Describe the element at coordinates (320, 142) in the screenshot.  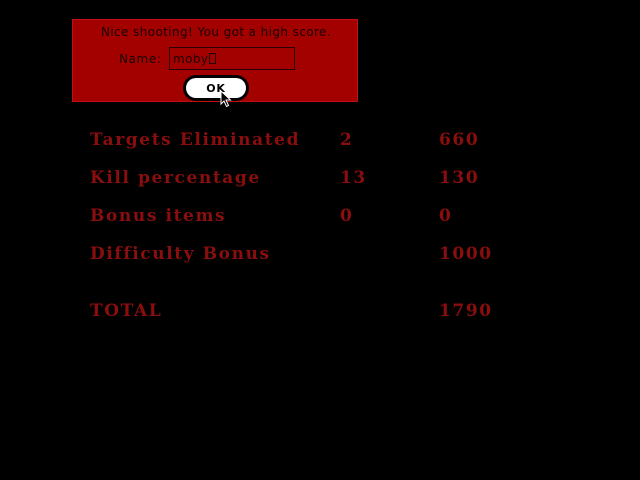
I see `score-row-targets: Targets Eliminated 2 660` at that location.